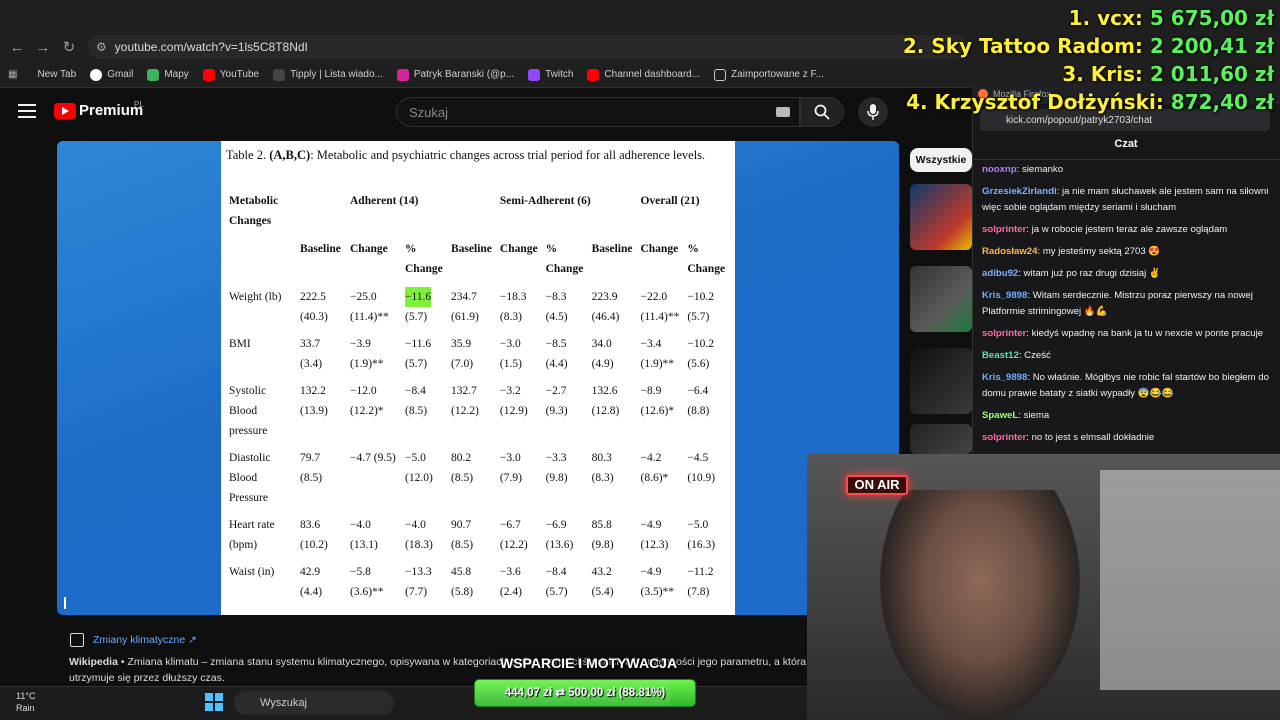 The image size is (1280, 720). I want to click on chat-username: GrzesiekZirlandi, so click(1019, 191).